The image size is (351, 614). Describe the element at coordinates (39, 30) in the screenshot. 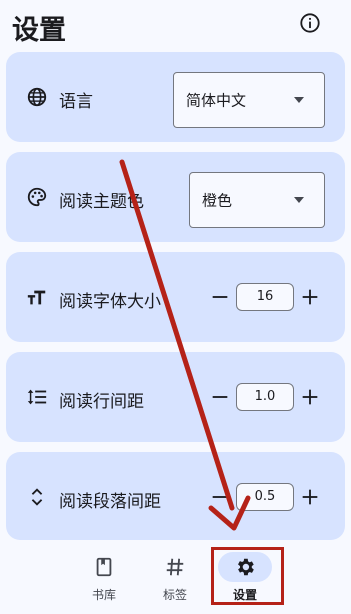

I see `page-title: 设置` at that location.